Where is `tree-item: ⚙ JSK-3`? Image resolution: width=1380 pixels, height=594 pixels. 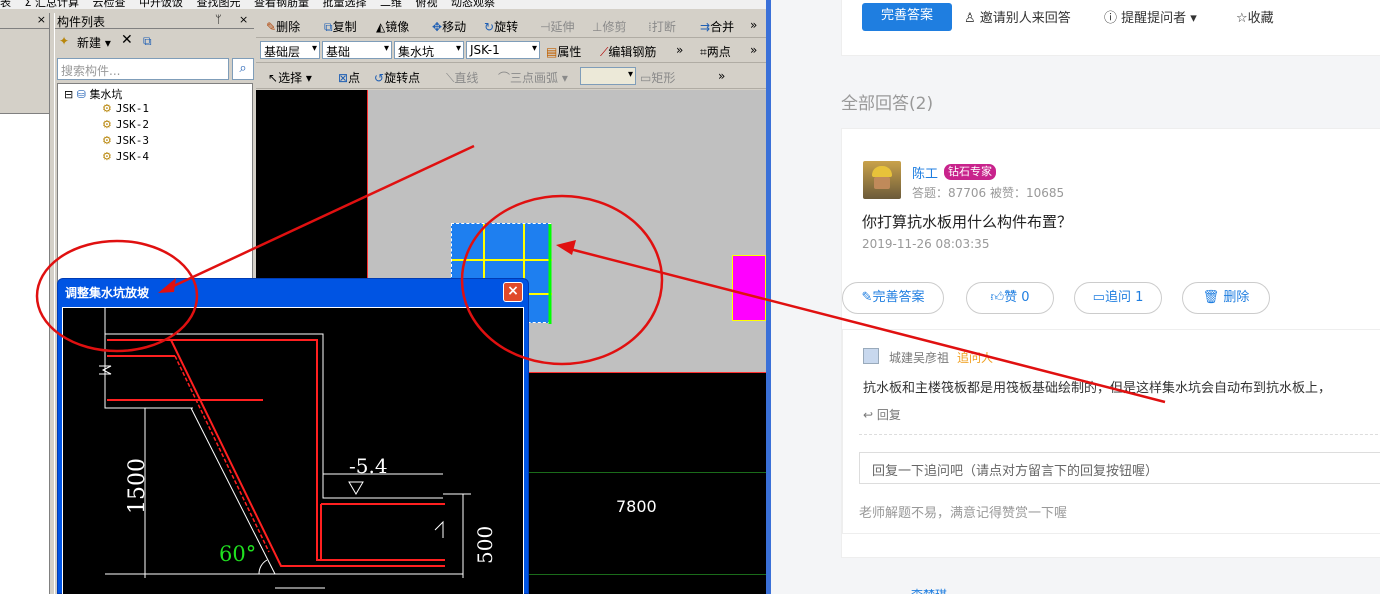
tree-item: ⚙ JSK-3 is located at coordinates (125, 140).